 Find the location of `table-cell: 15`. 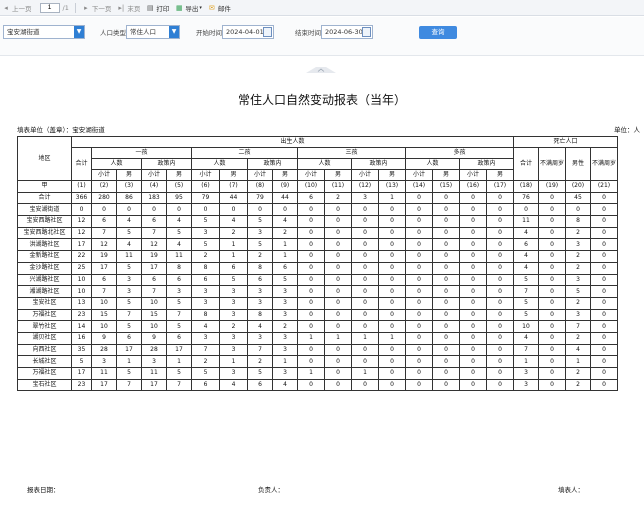

table-cell: 15 is located at coordinates (154, 315).